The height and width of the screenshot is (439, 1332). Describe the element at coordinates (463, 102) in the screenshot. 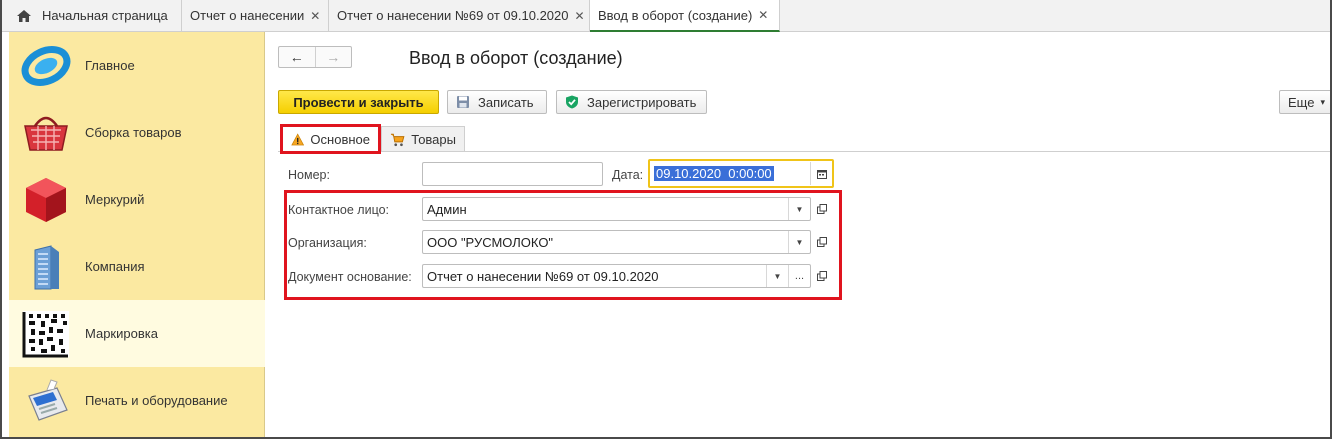

I see `floppy-disk-icon` at that location.